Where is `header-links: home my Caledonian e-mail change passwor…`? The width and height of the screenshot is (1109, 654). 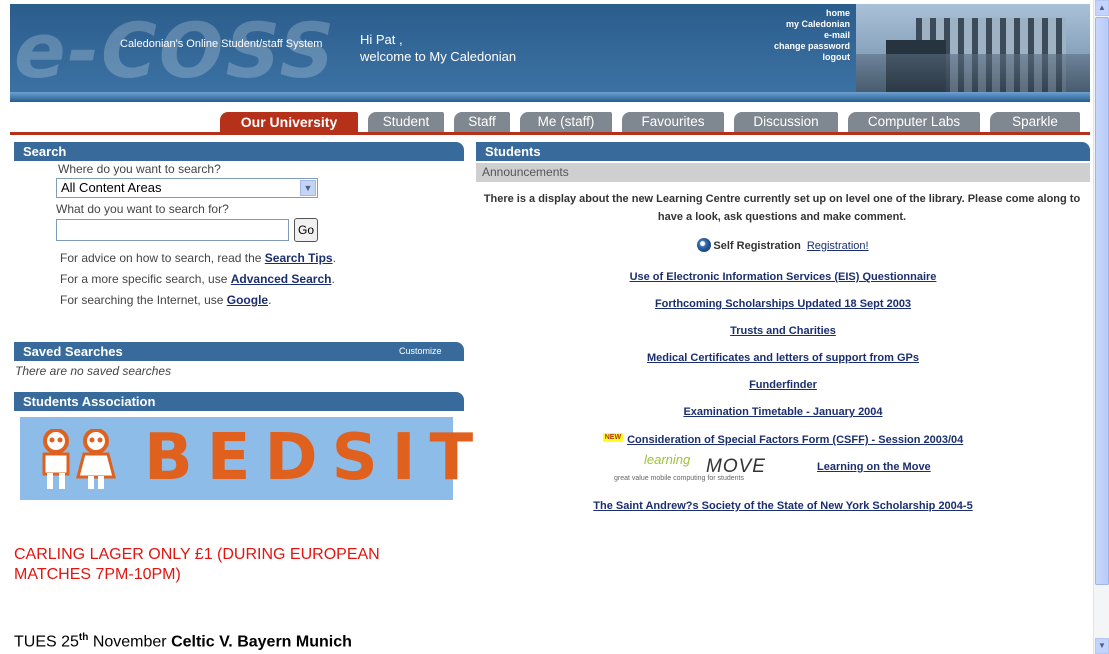
header-links: home my Caledonian e-mail change passwor… is located at coordinates (810, 35).